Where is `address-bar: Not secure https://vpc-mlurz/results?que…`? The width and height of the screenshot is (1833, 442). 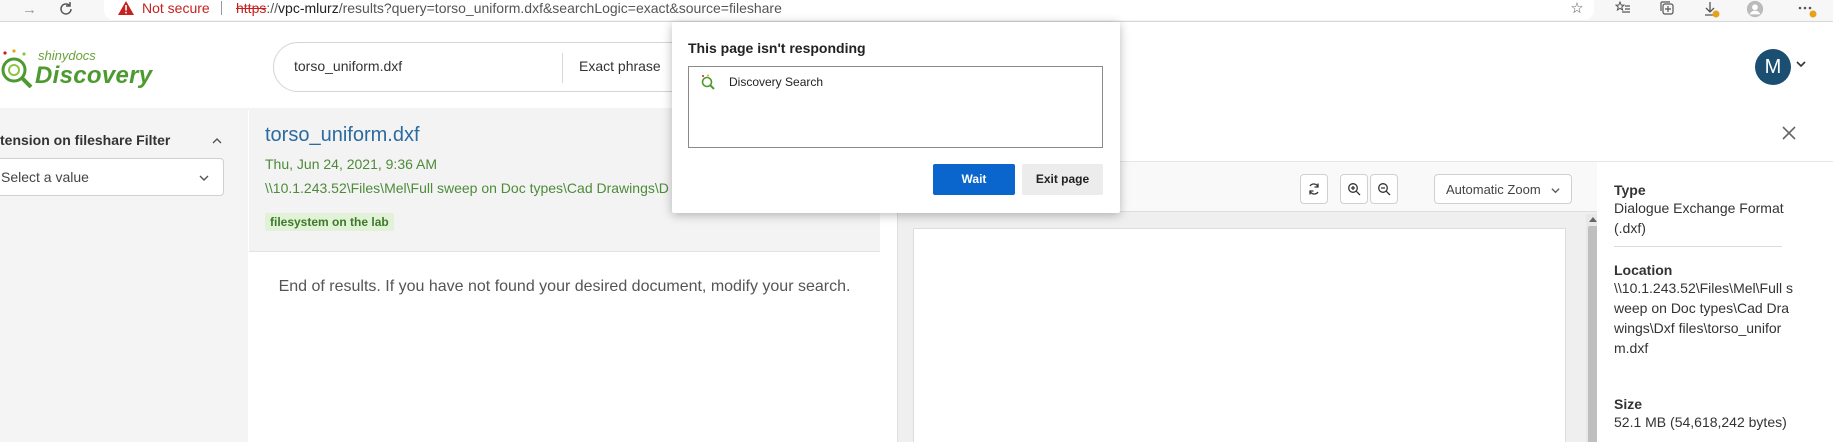 address-bar: Not secure https://vpc-mlurz/results?que… is located at coordinates (849, 10).